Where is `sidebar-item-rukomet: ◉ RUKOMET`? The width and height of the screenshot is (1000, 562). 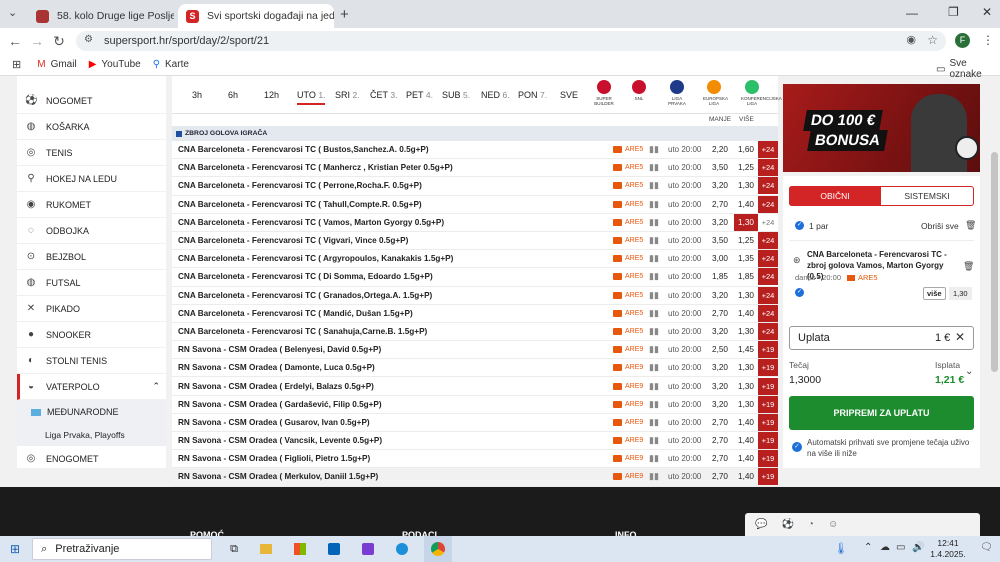
sidebar-item-rukomet: ◉ RUKOMET is located at coordinates (91, 205).